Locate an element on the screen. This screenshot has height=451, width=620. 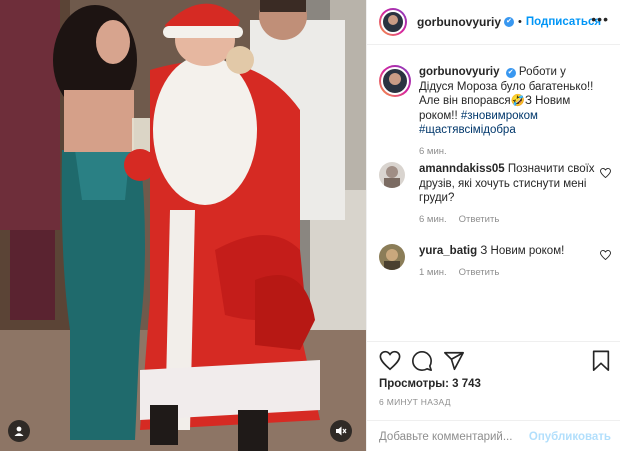
publish-button: Опубликовать is located at coordinates (570, 437).